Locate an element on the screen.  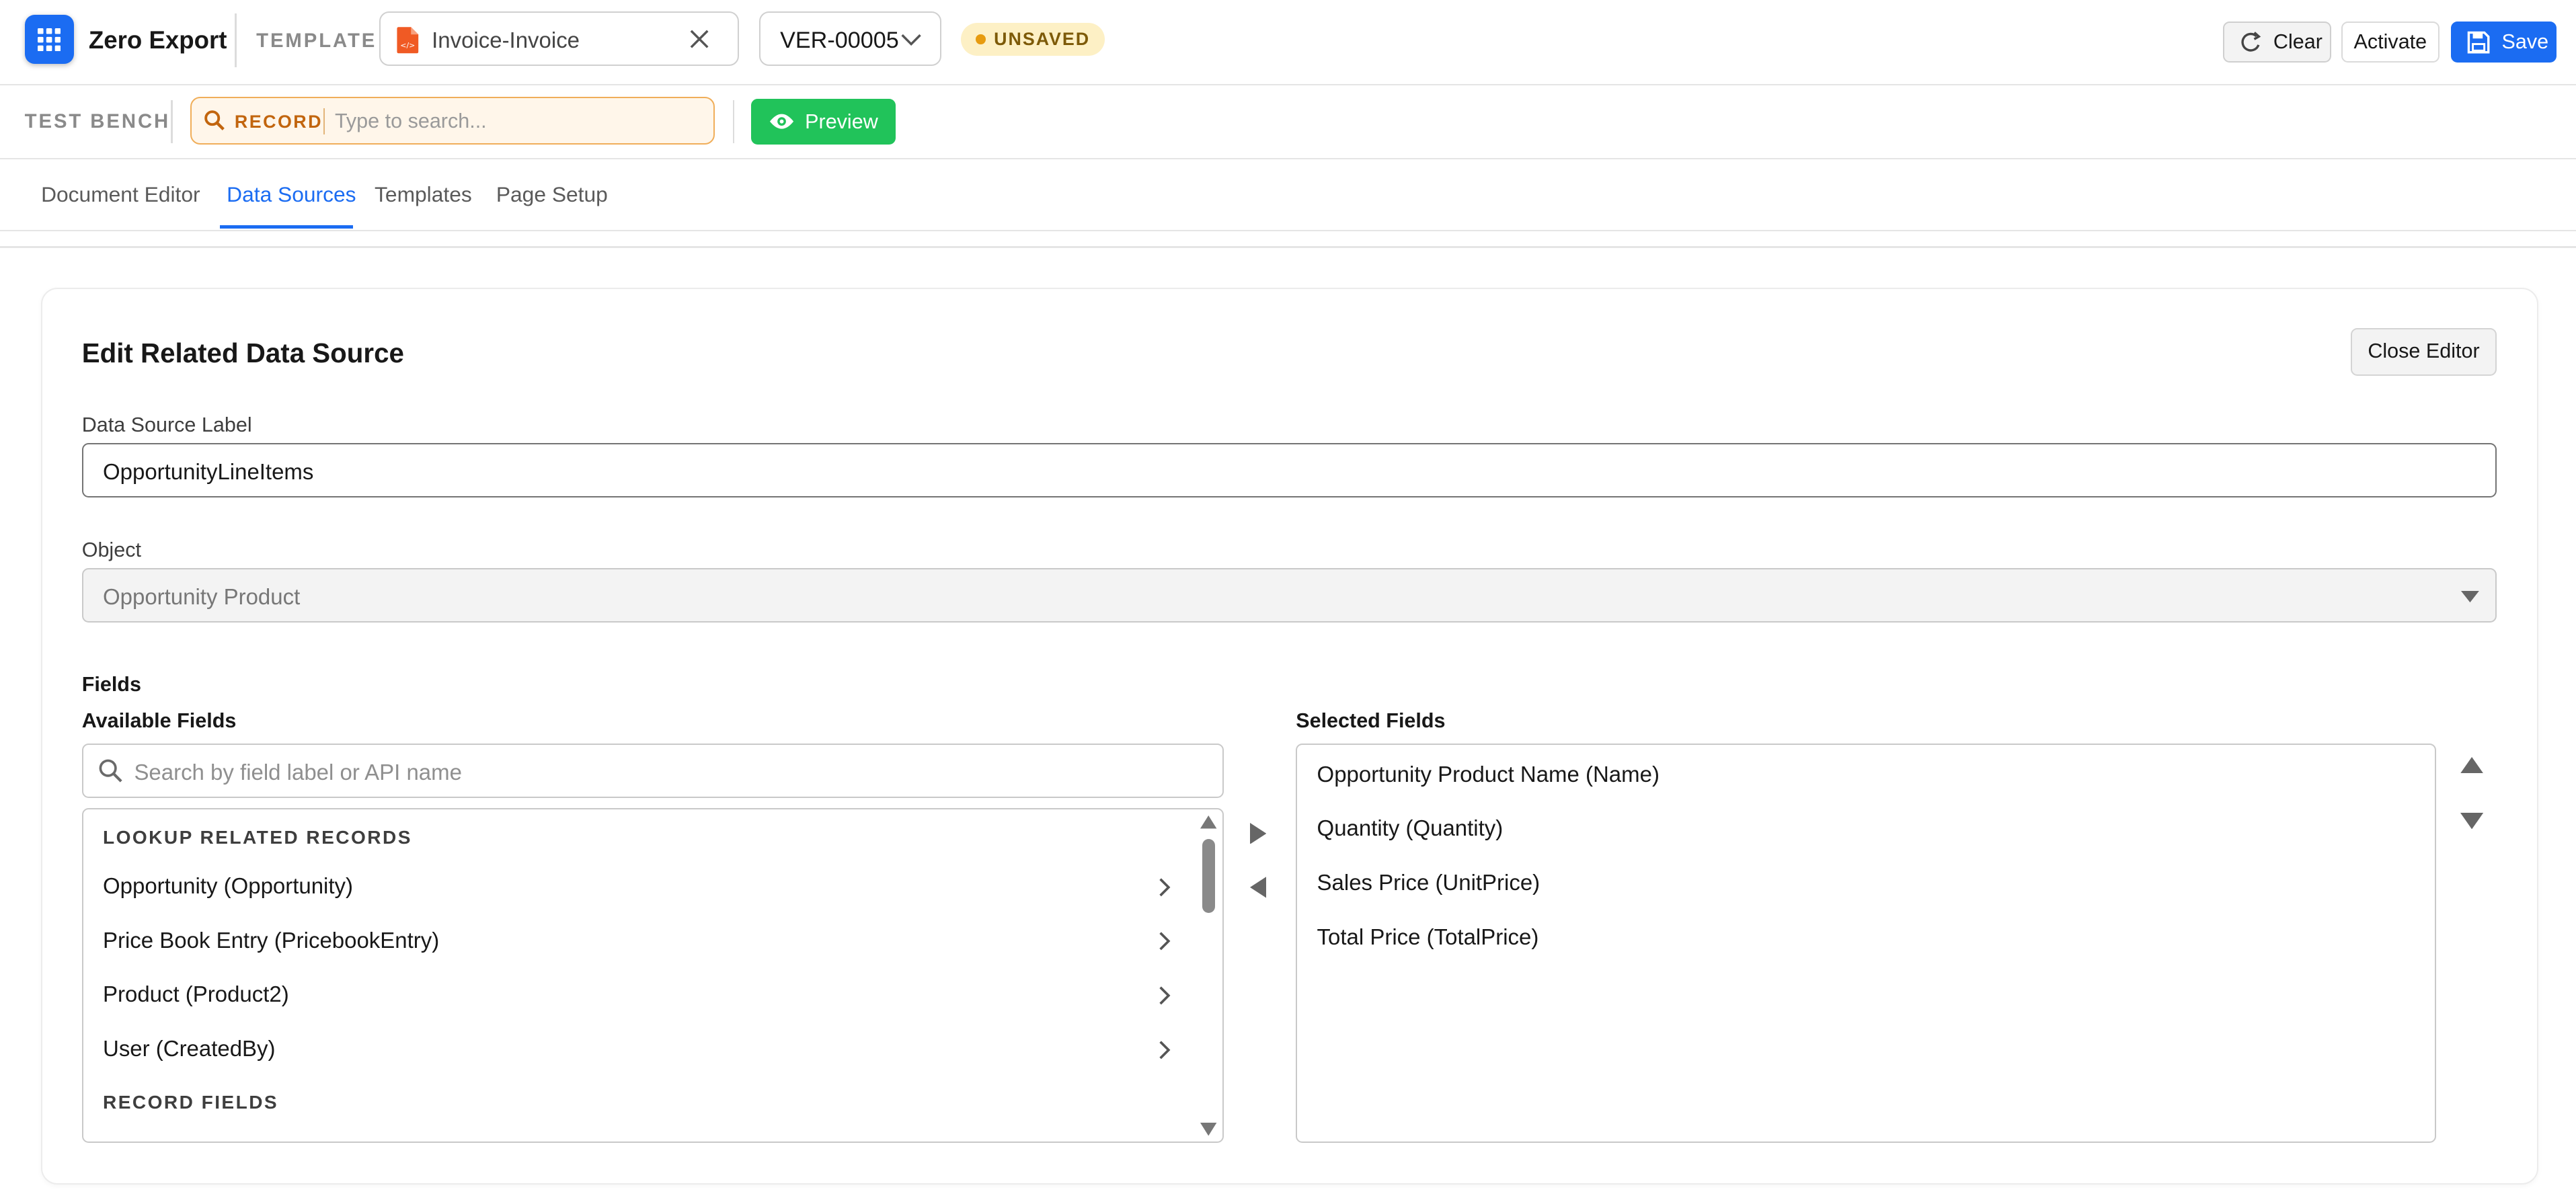
tab-document-editor: Document Editor is located at coordinates (121, 195).